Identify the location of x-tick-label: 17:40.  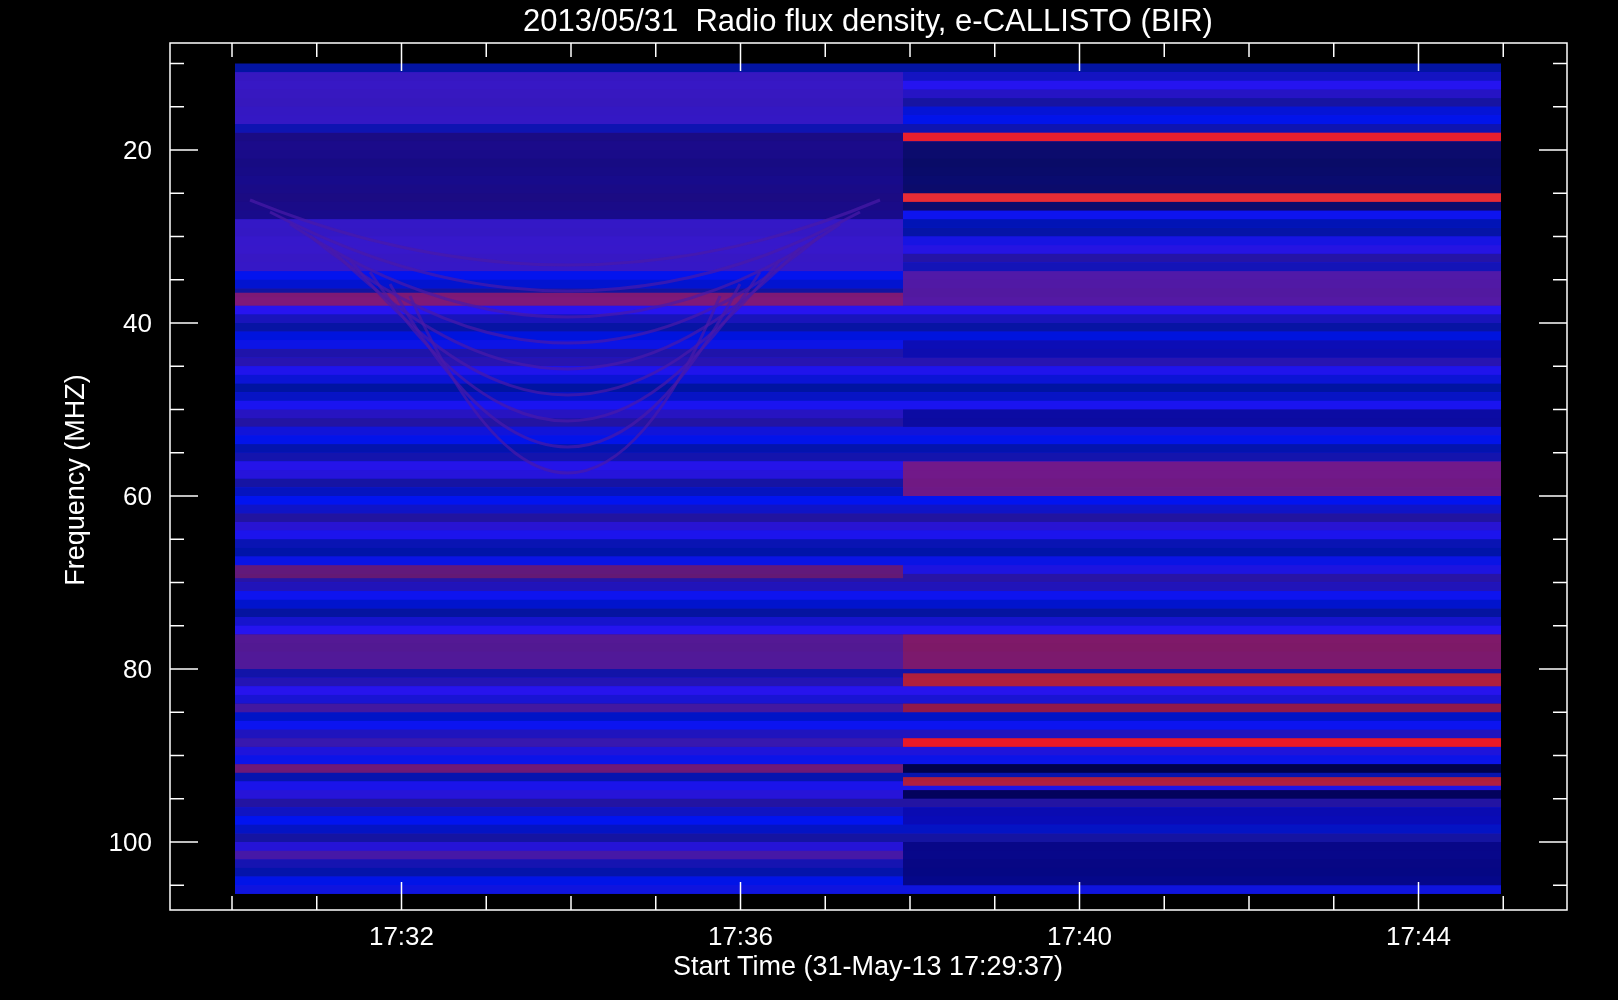
(1079, 936).